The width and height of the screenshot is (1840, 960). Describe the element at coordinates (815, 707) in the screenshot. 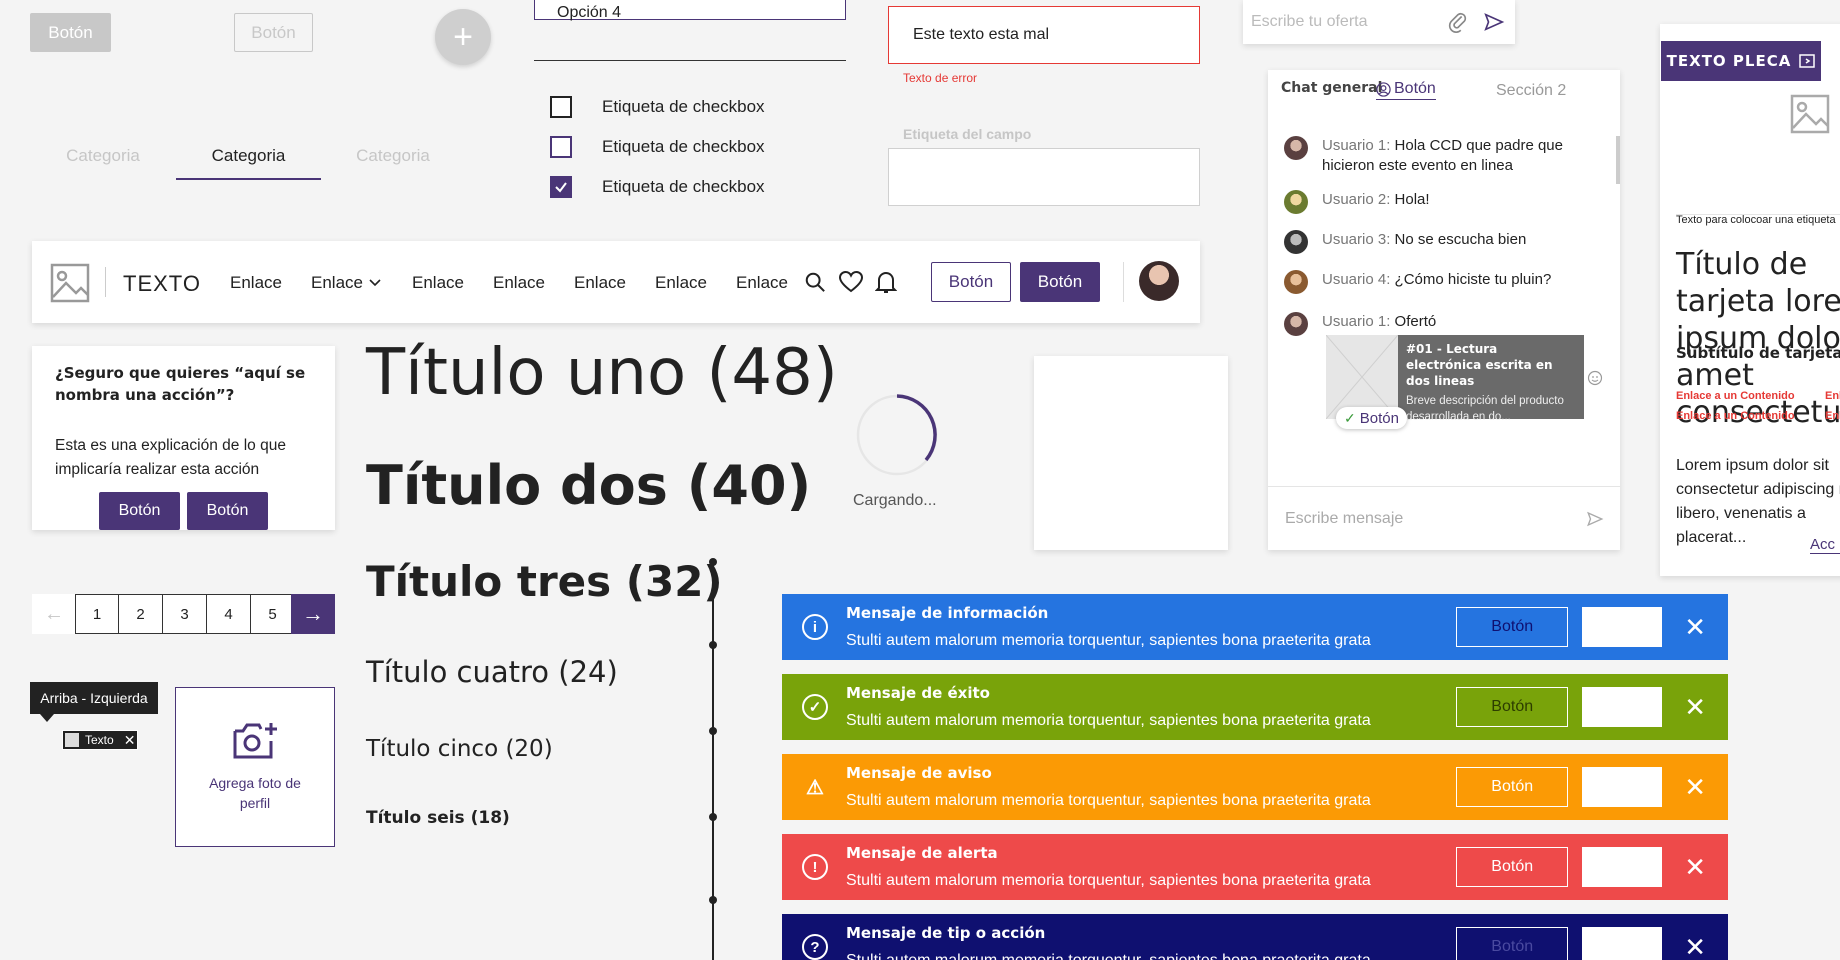

I see `check-circle-icon: ✓` at that location.